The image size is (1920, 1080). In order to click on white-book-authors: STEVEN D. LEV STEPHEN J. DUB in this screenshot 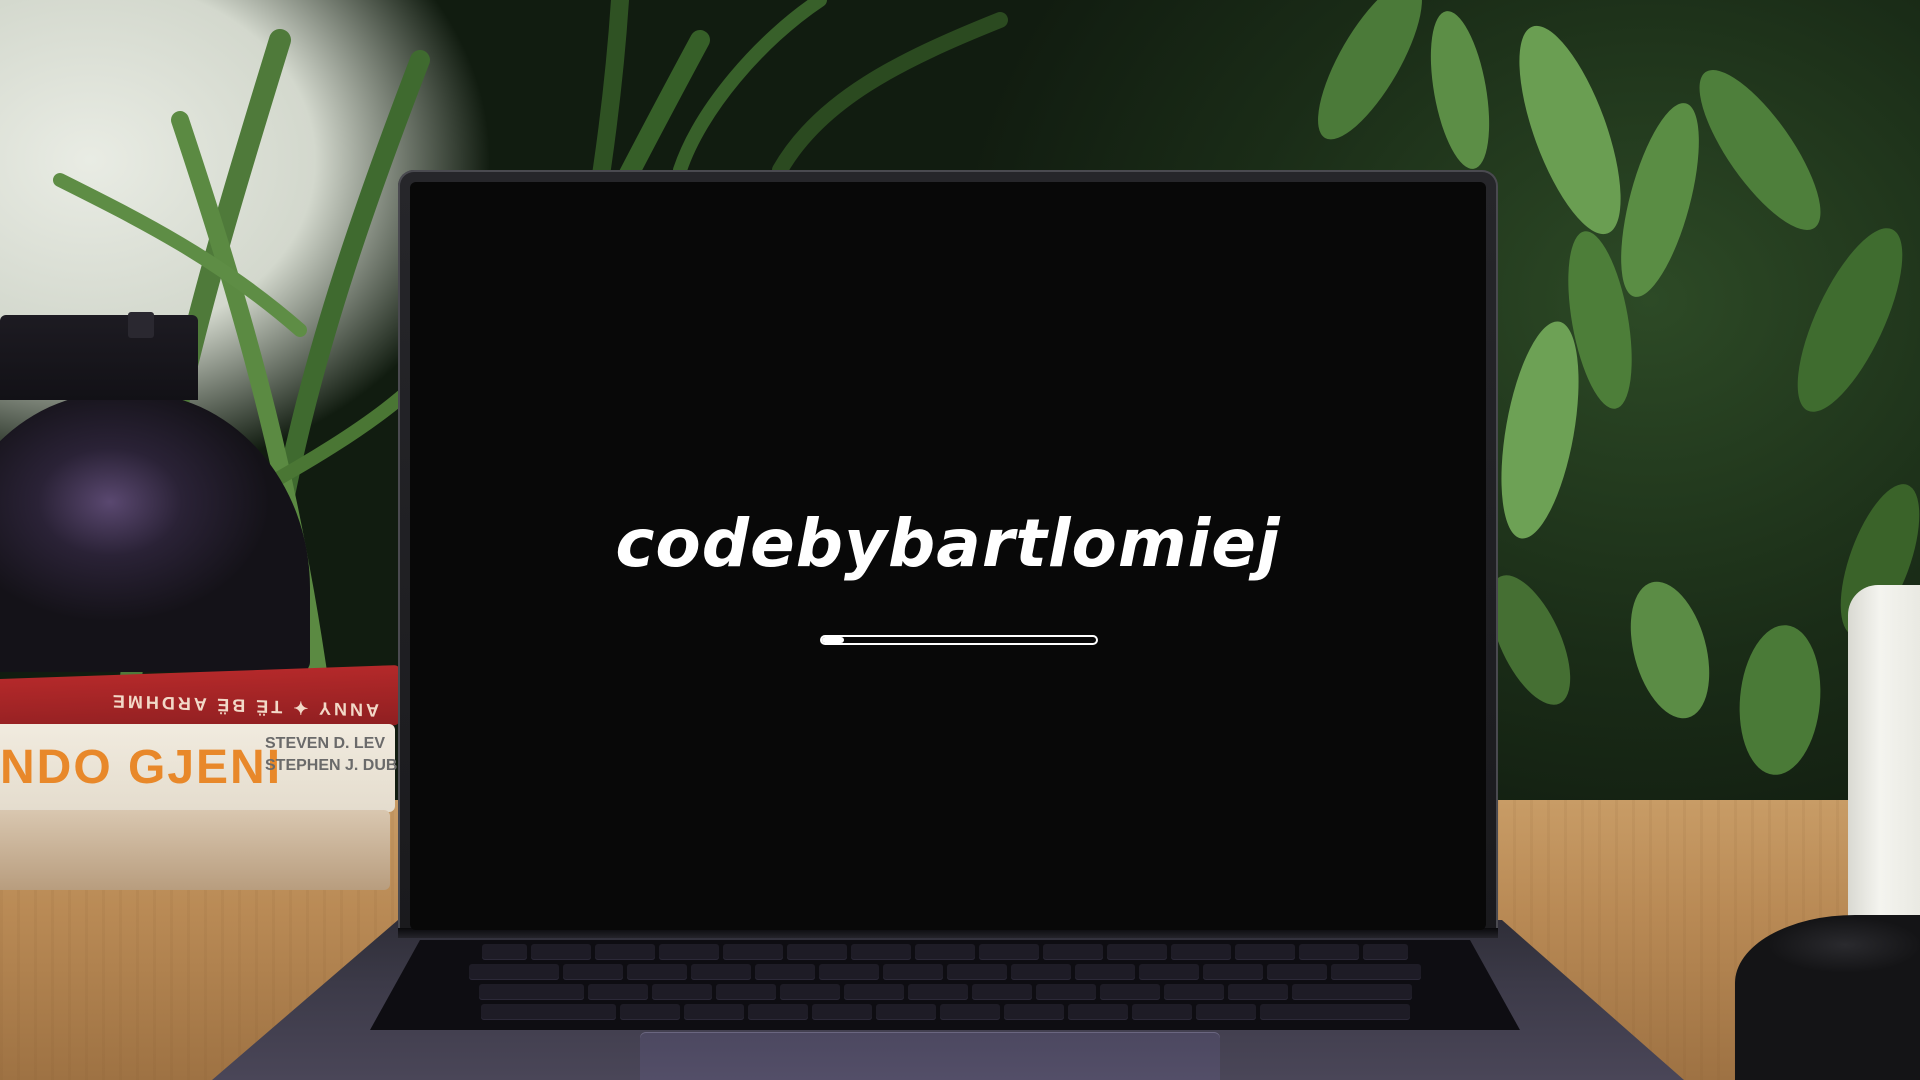, I will do `click(331, 755)`.